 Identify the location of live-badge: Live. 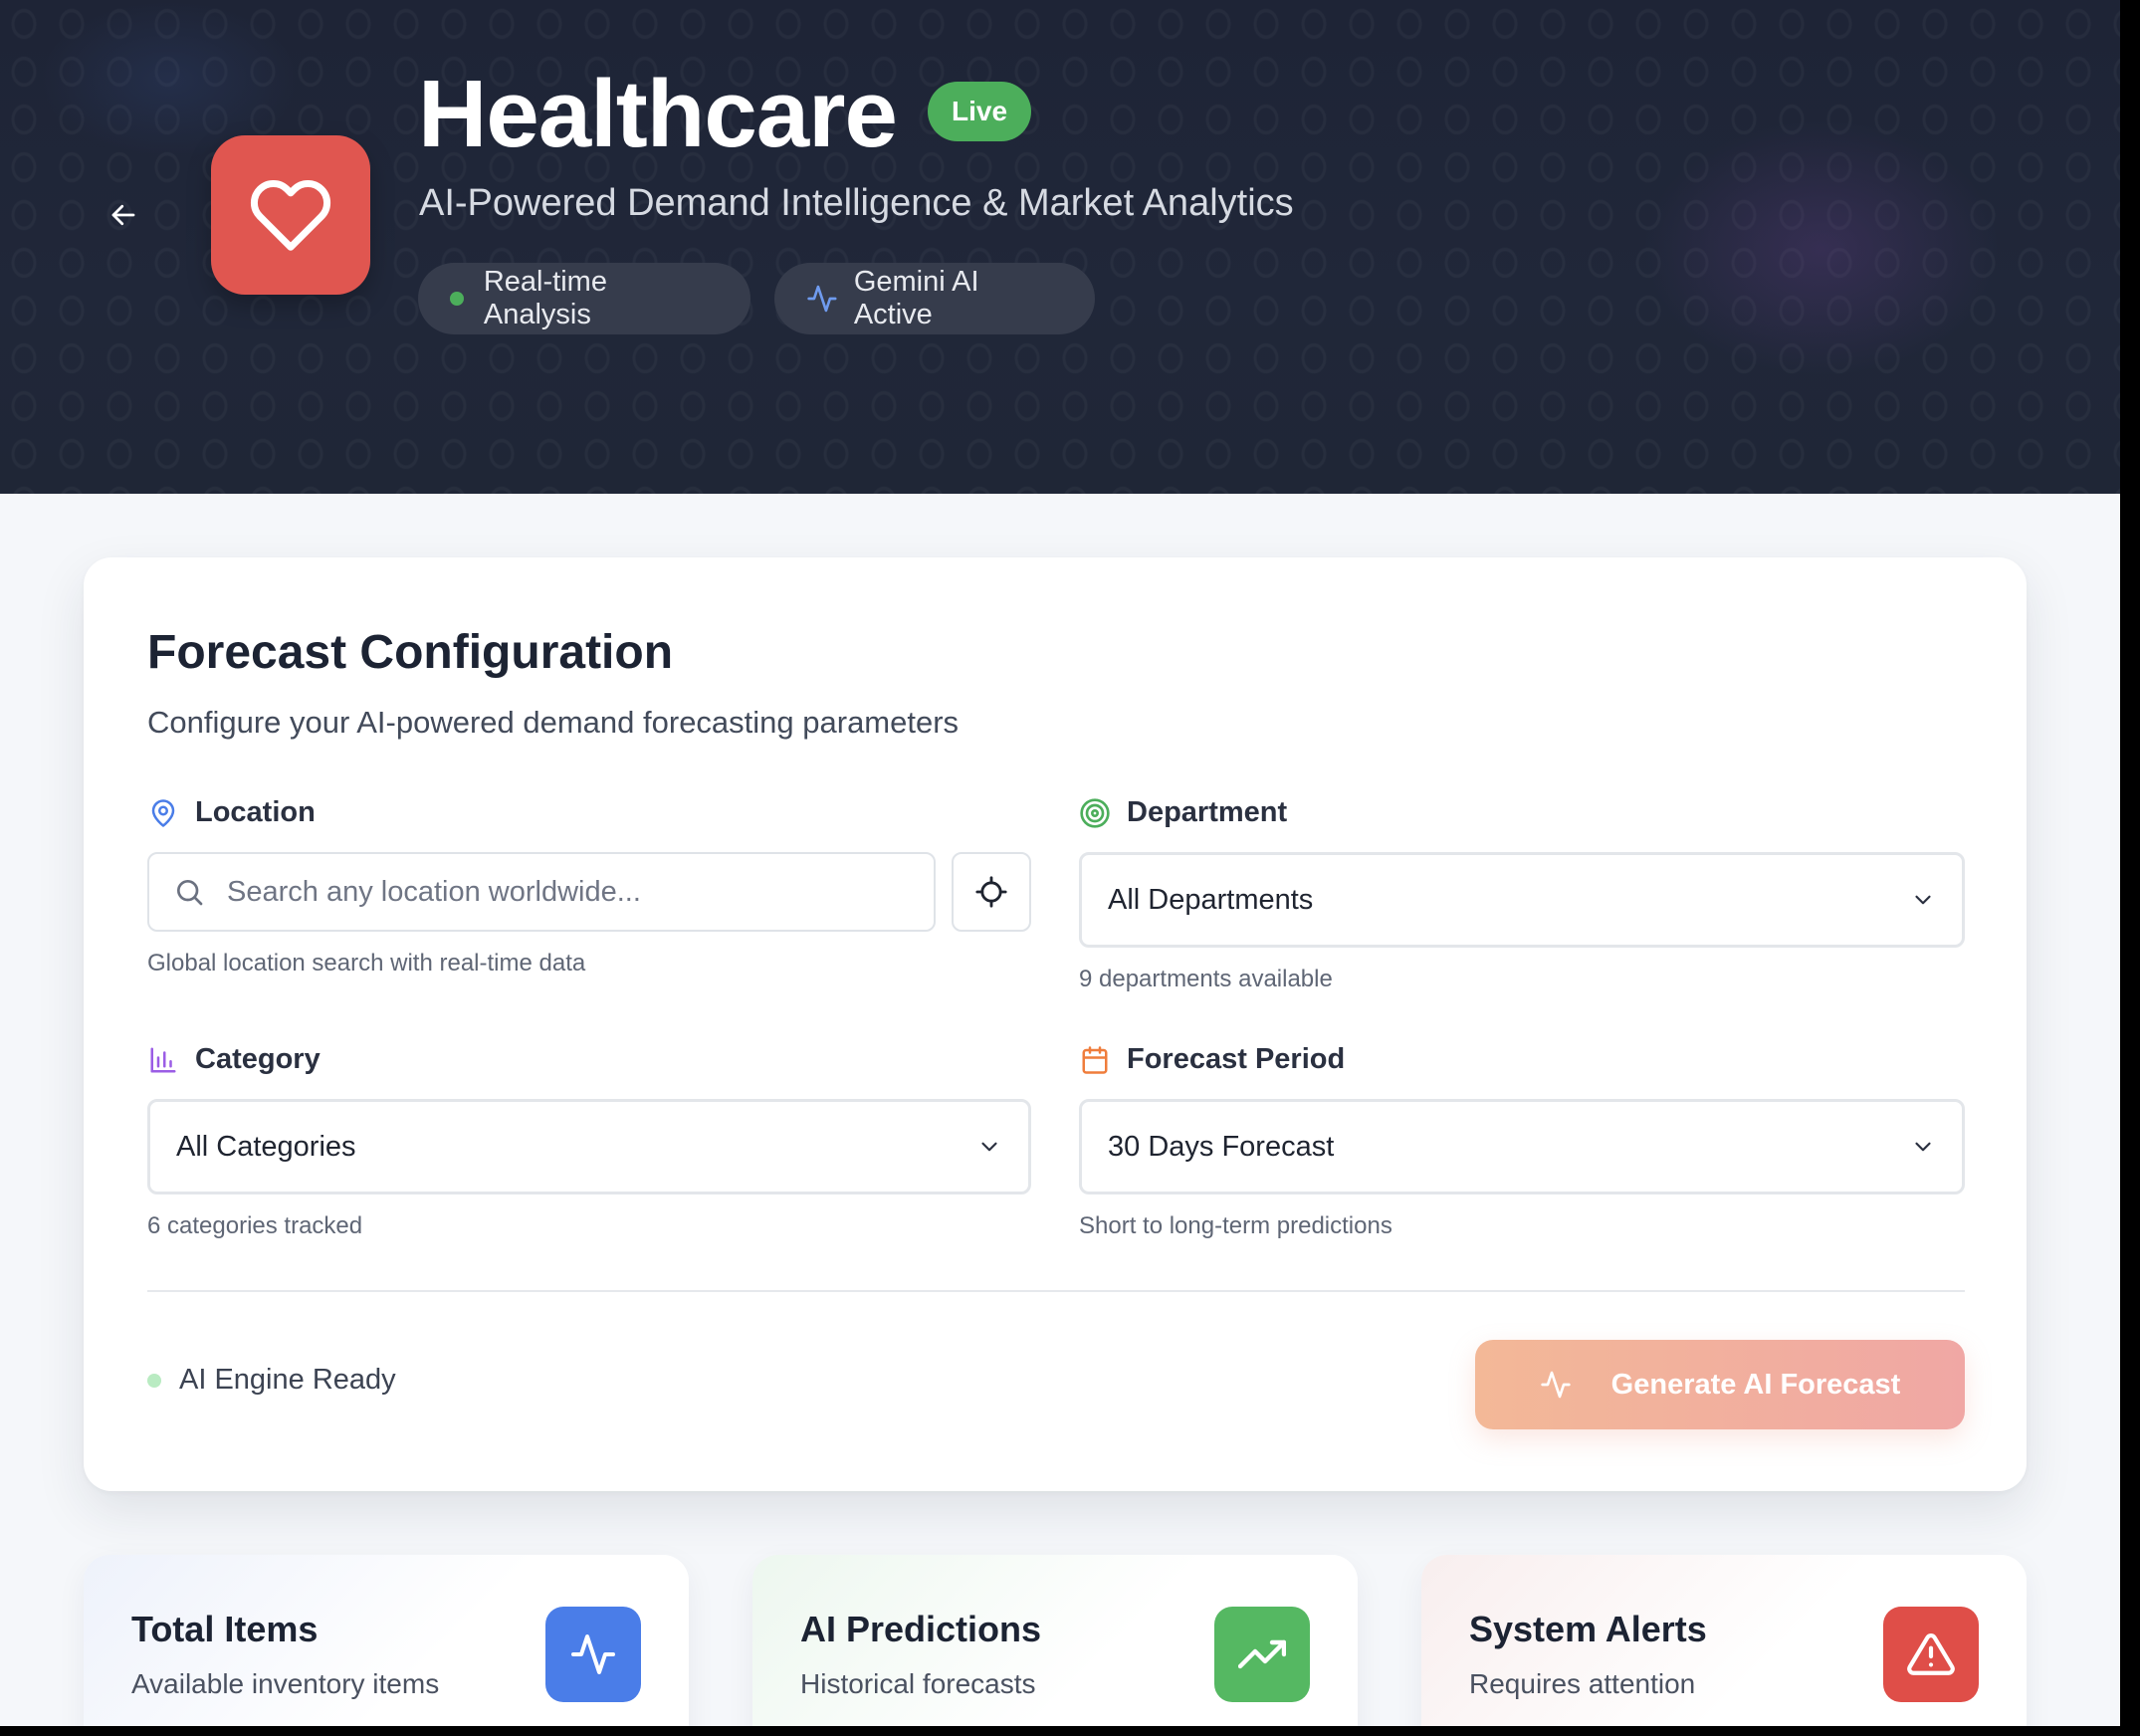
(980, 112).